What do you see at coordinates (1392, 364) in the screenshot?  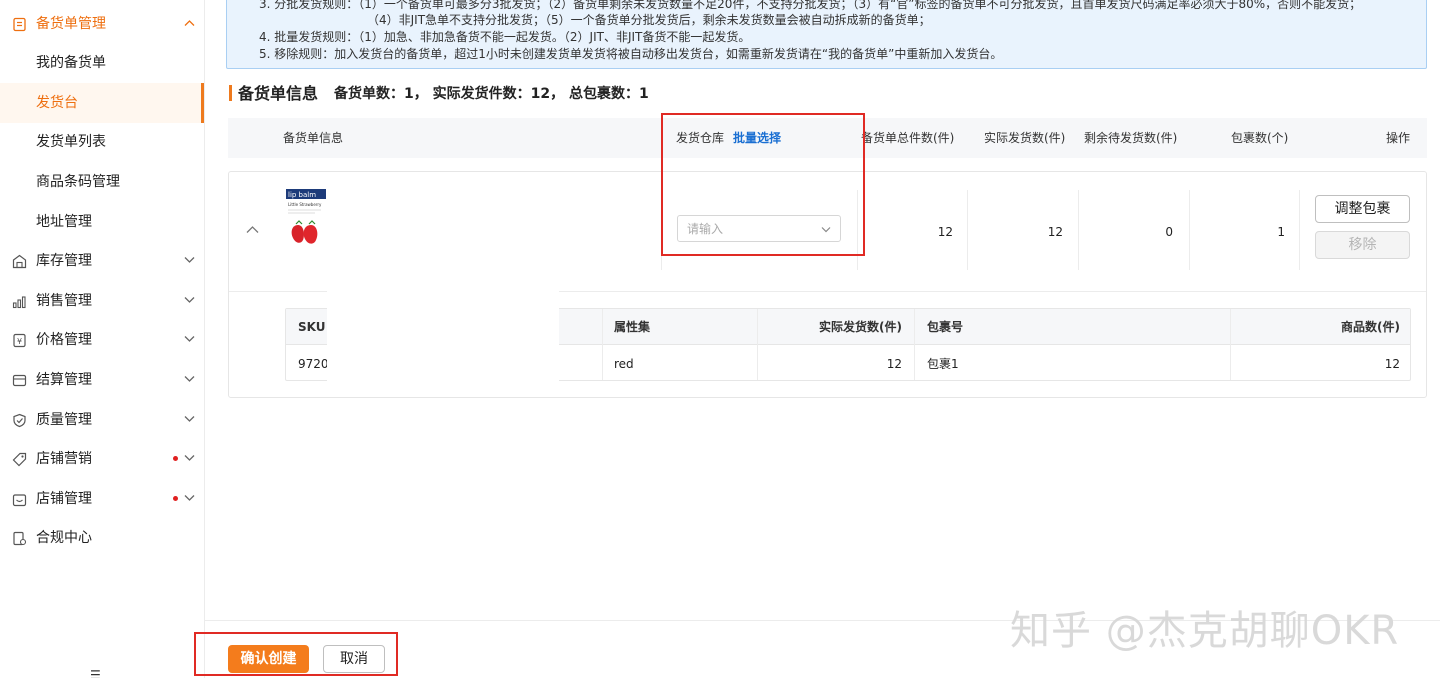 I see `goods-count-value: 12` at bounding box center [1392, 364].